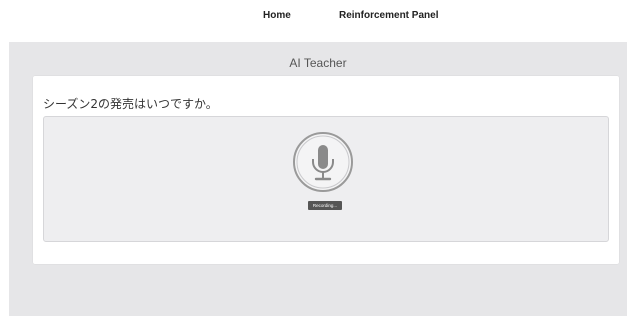 This screenshot has width=636, height=316. What do you see at coordinates (318, 63) in the screenshot?
I see `app-title: AI Teacher` at bounding box center [318, 63].